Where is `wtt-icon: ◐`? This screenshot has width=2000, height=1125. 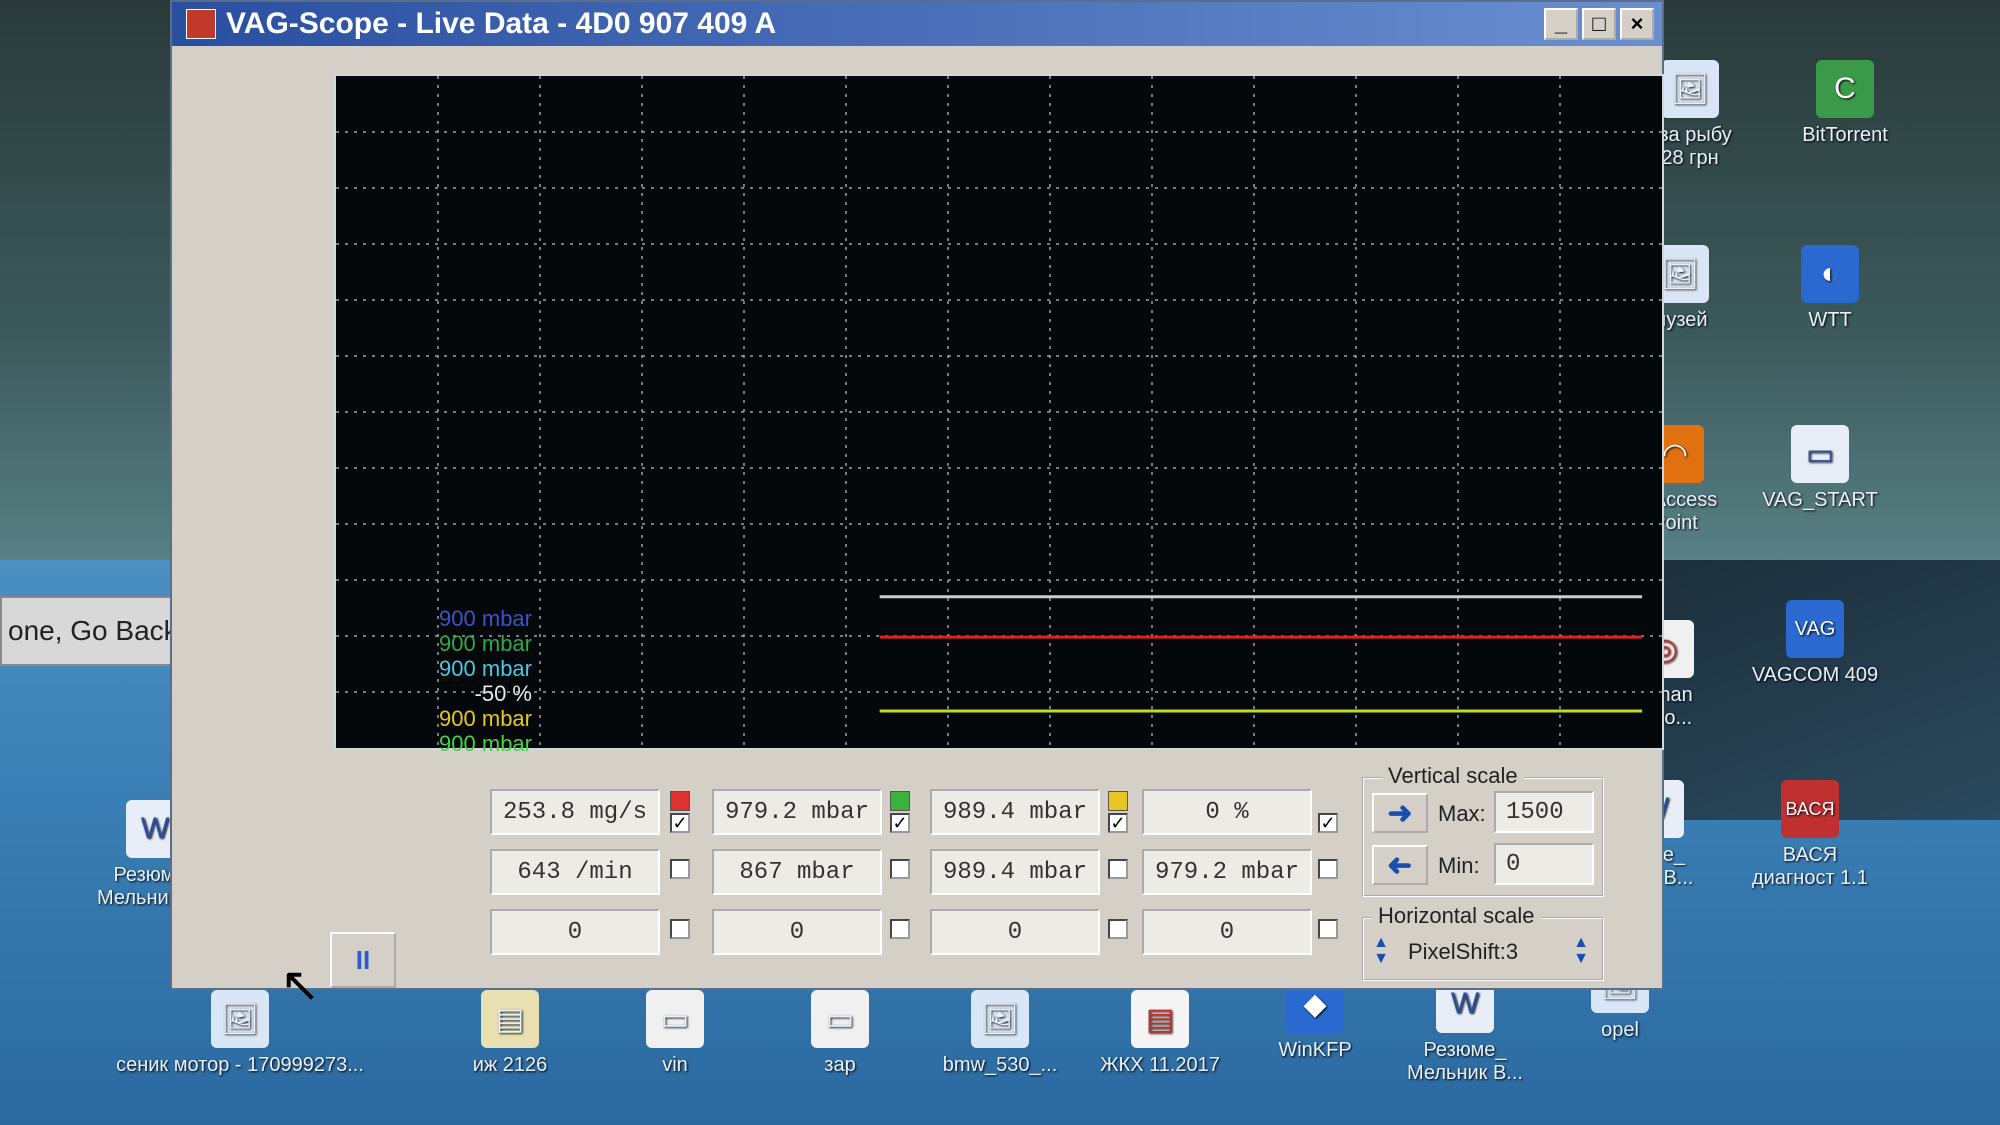
wtt-icon: ◐ is located at coordinates (1830, 274).